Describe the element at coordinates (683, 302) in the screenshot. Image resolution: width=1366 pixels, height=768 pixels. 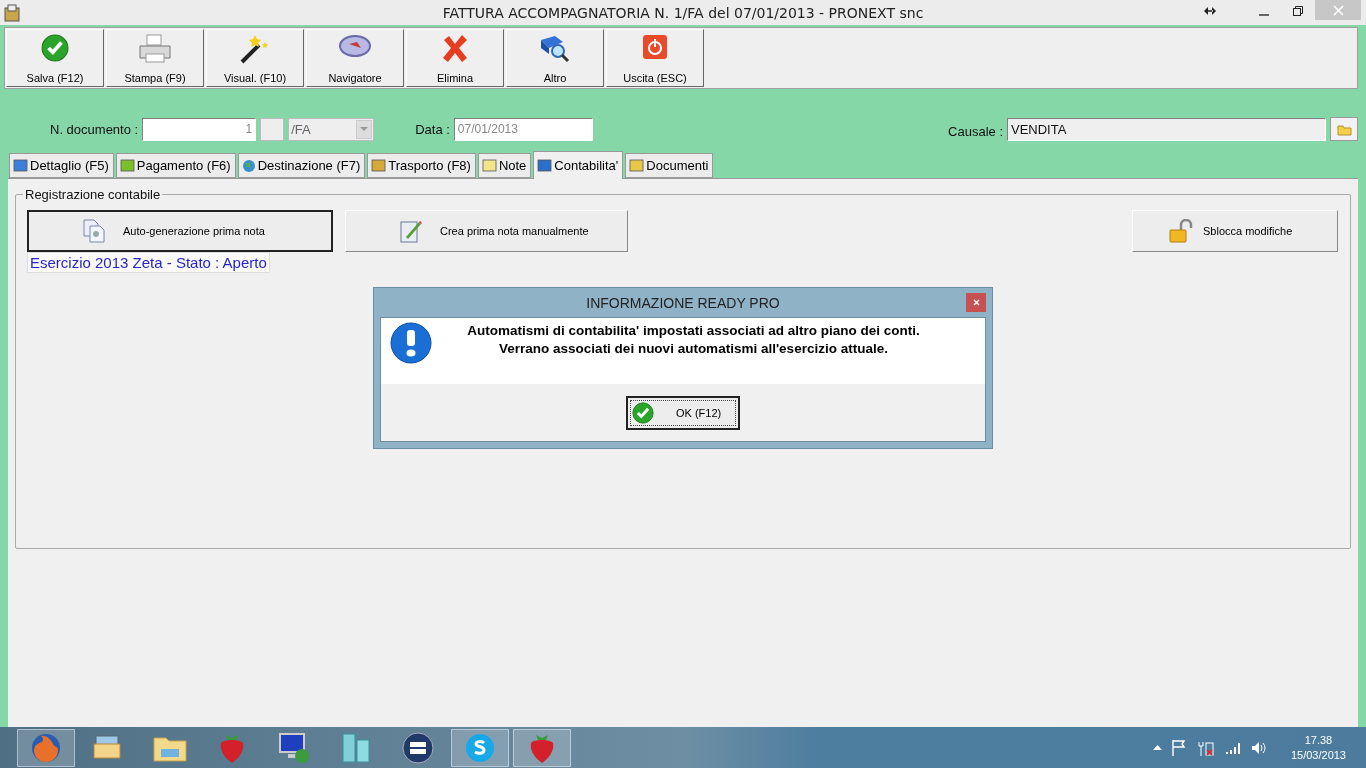
I see `dialog-title: INFORMAZIONE READY PRO` at that location.